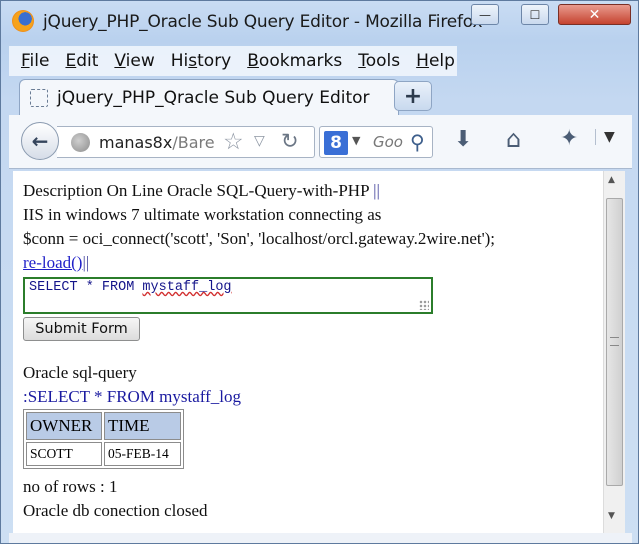 The height and width of the screenshot is (544, 639). What do you see at coordinates (157, 142) in the screenshot?
I see `url-text: manas8x/Bare` at bounding box center [157, 142].